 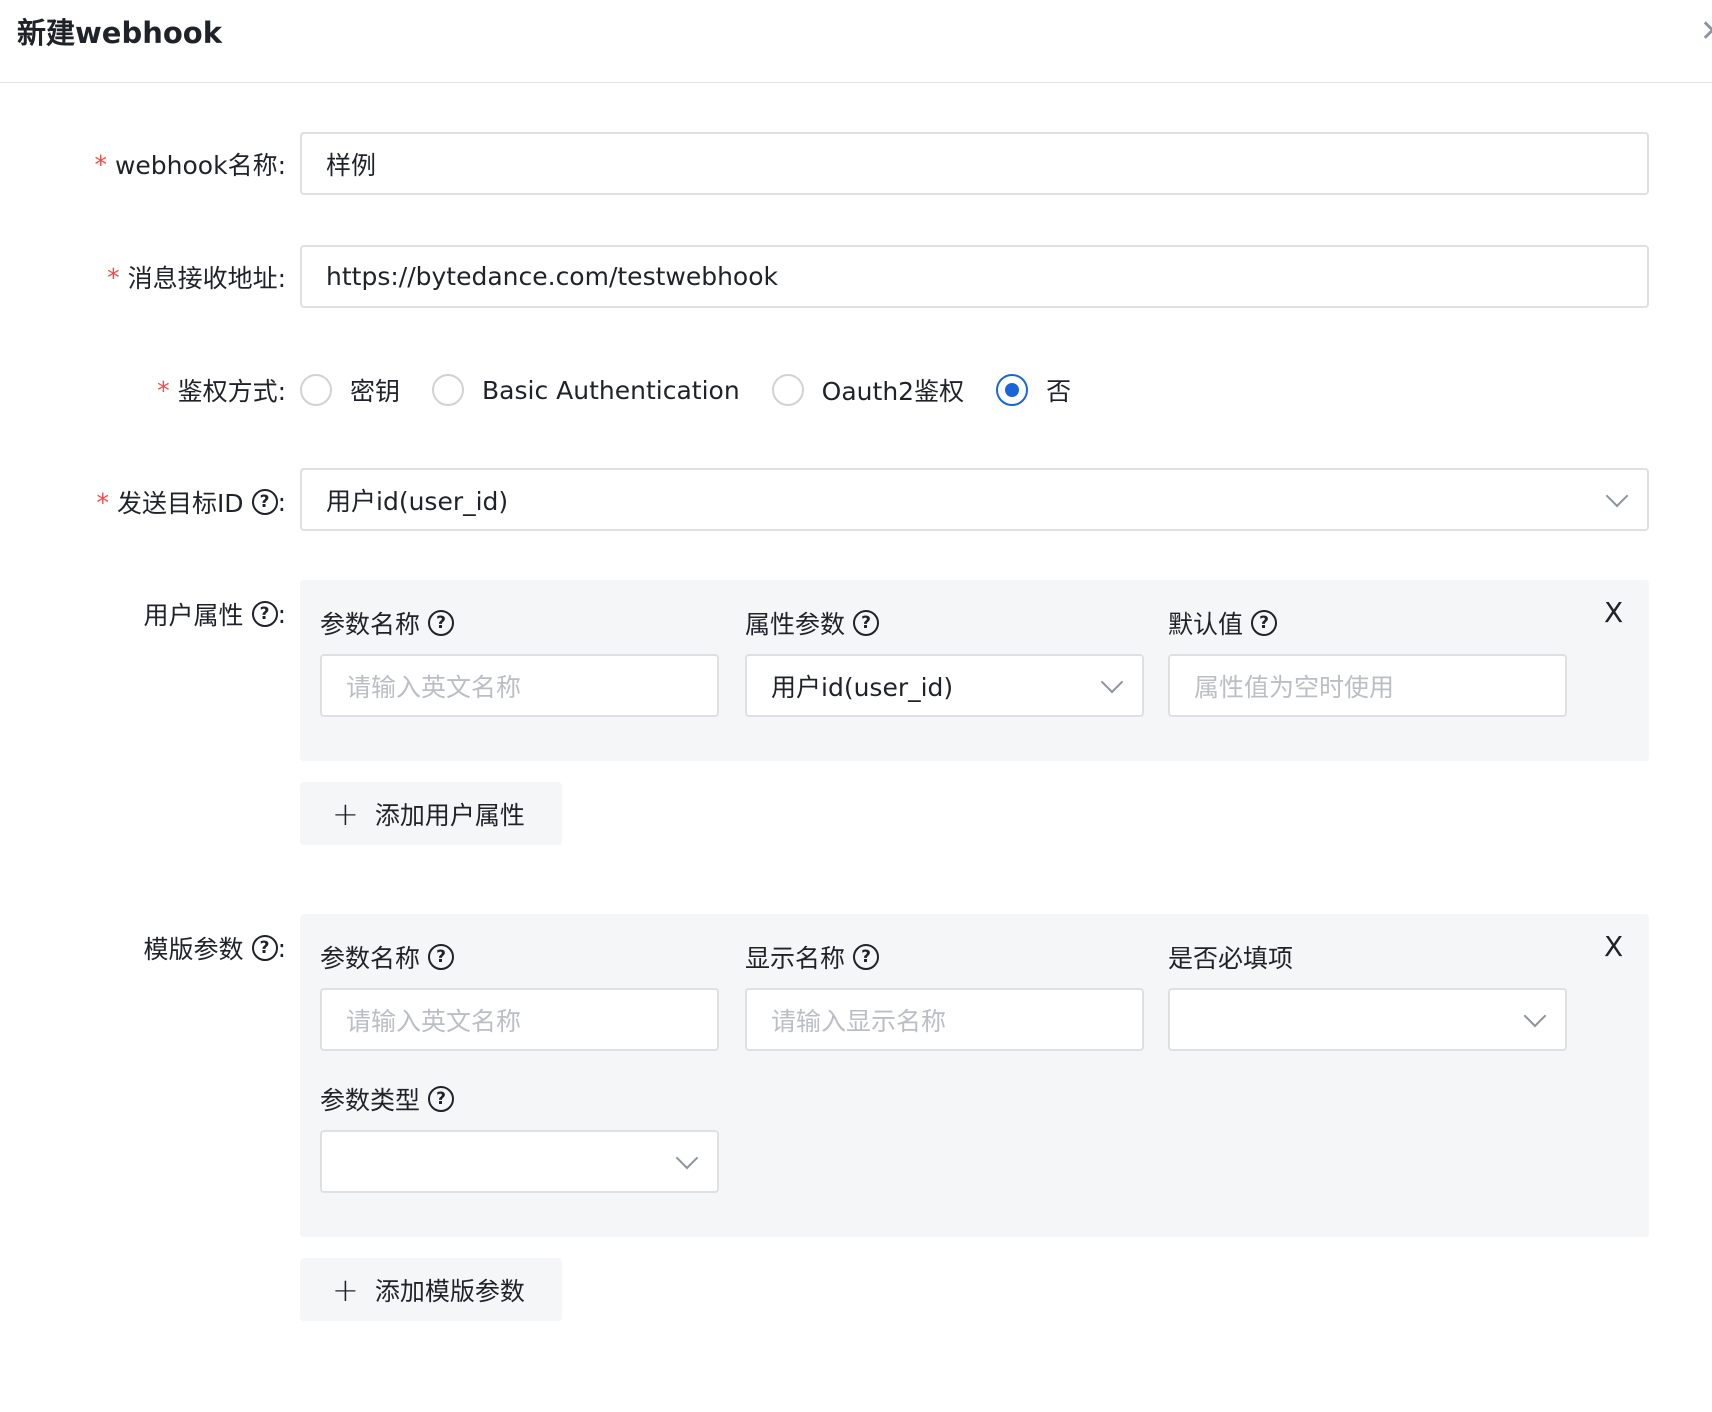 I want to click on radio-label: Basic Authentication, so click(x=611, y=390).